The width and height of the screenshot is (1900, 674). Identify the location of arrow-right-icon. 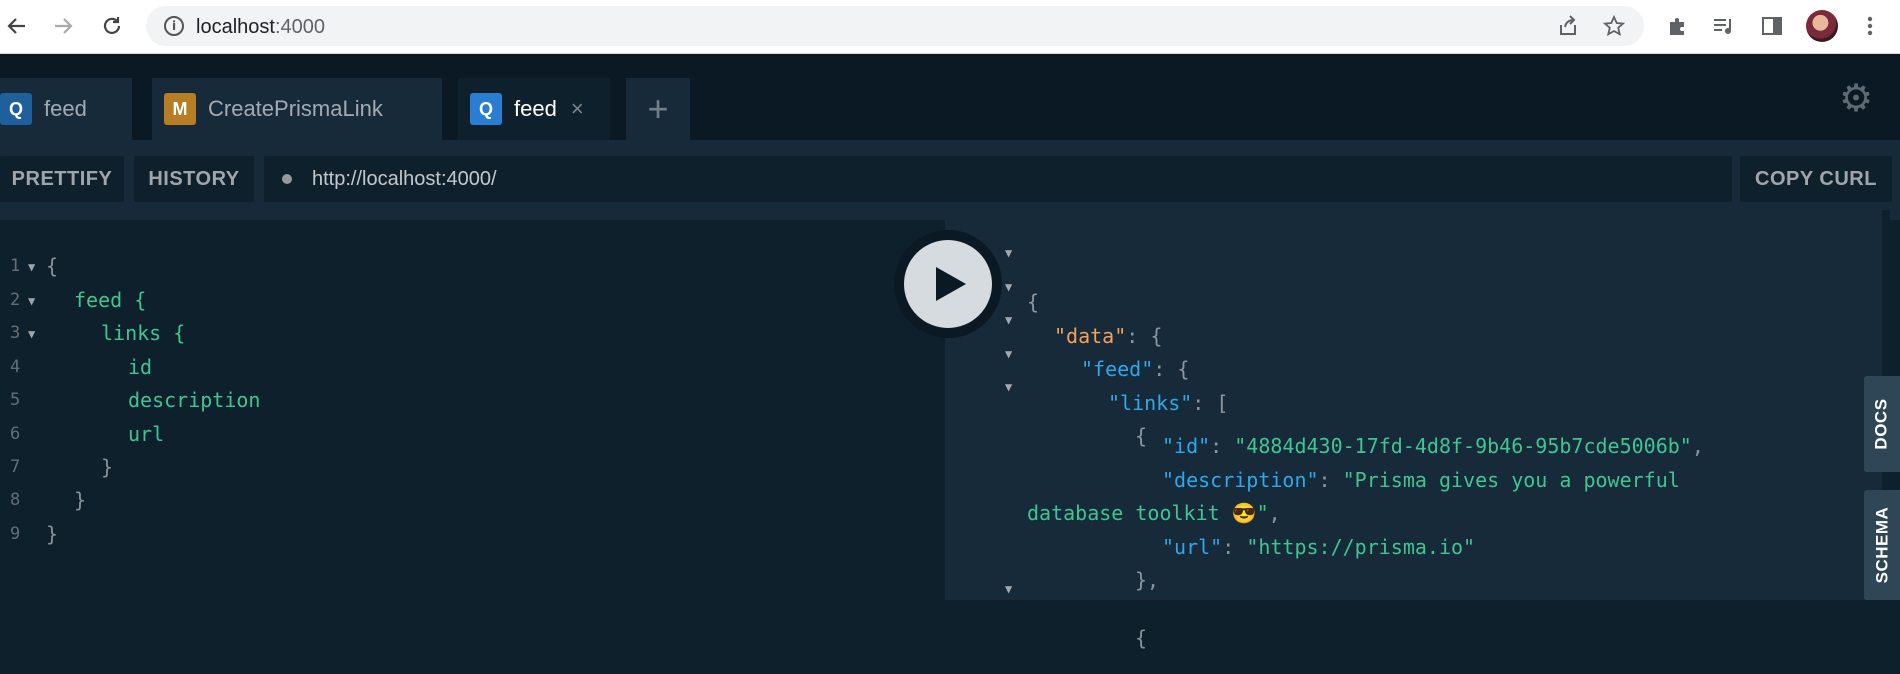
(64, 26).